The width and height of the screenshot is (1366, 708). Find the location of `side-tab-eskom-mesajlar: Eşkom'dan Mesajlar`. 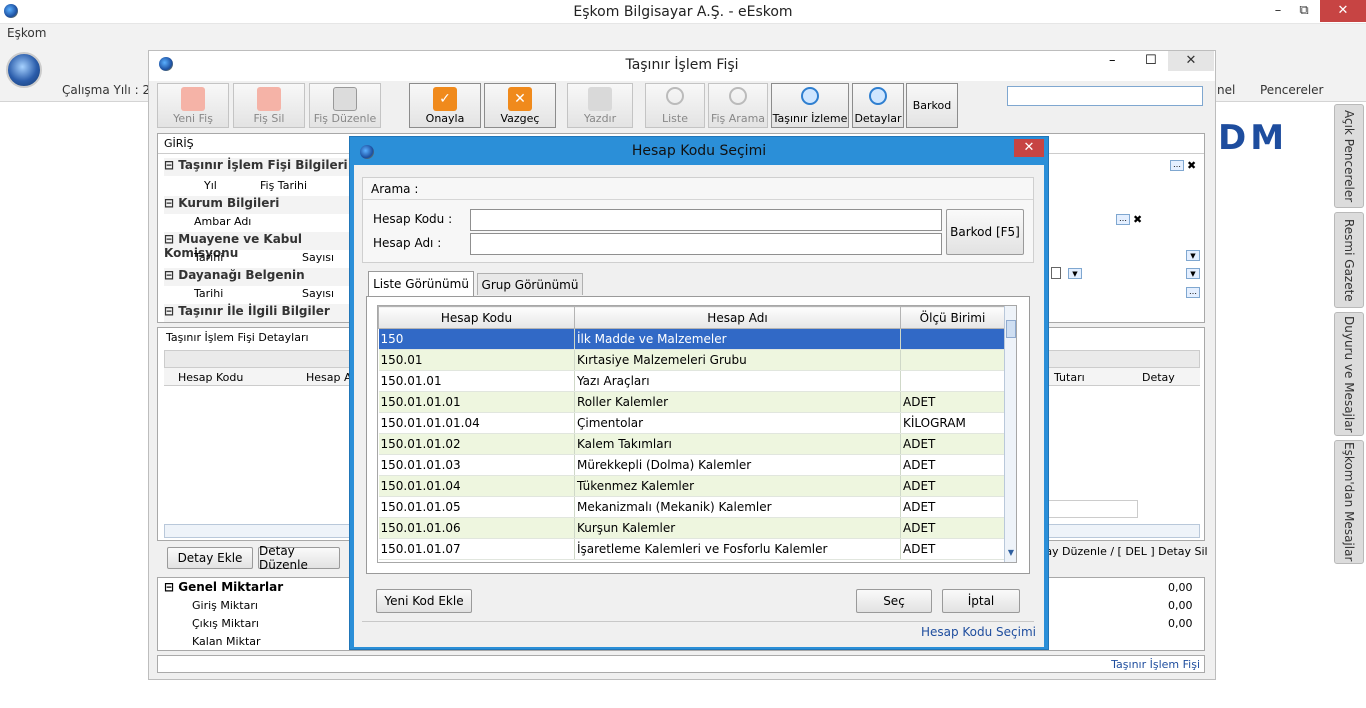

side-tab-eskom-mesajlar: Eşkom'dan Mesajlar is located at coordinates (1349, 502).